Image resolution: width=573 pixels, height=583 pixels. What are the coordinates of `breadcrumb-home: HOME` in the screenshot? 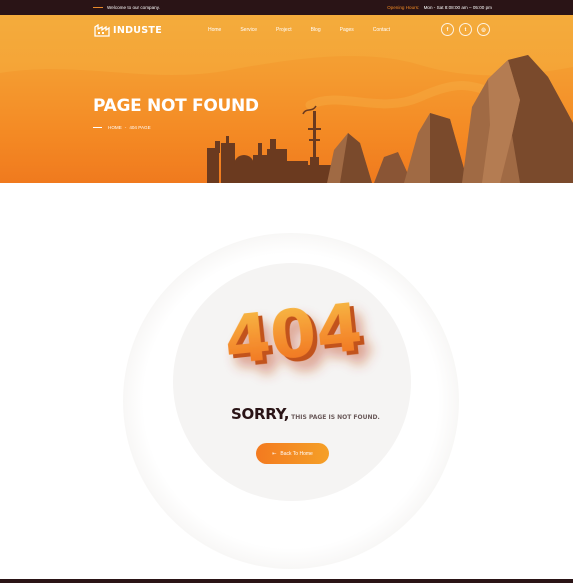 It's located at (115, 127).